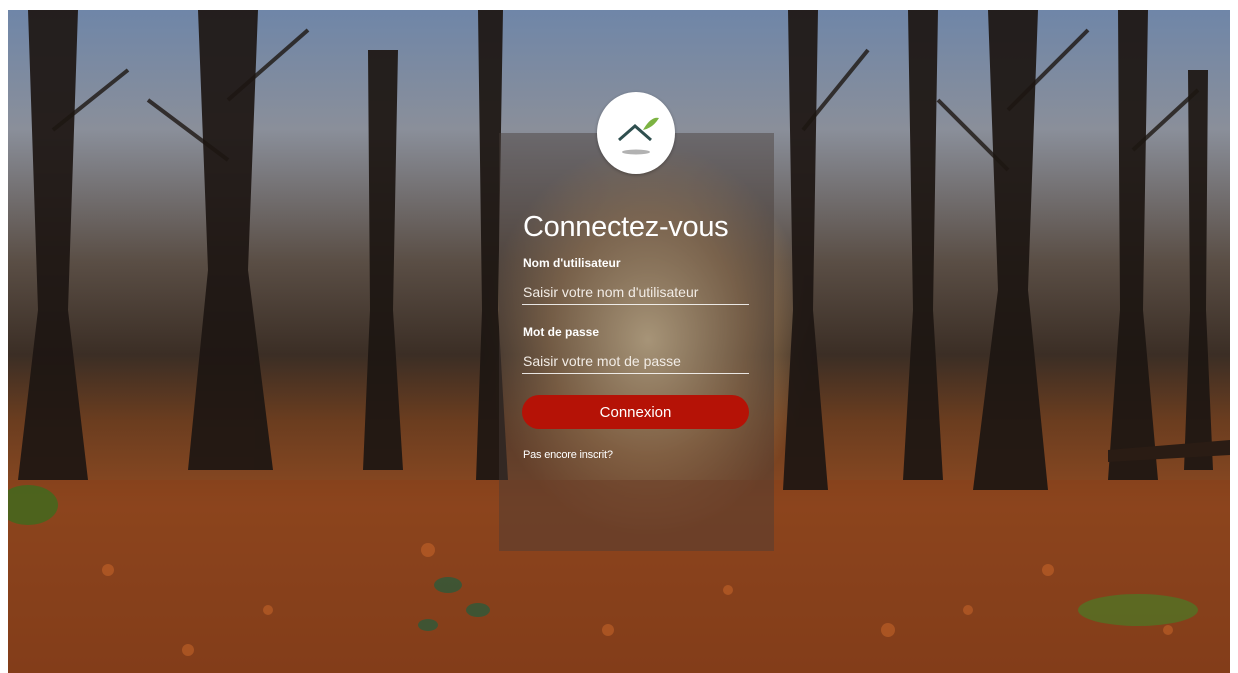 Image resolution: width=1238 pixels, height=673 pixels. Describe the element at coordinates (635, 412) in the screenshot. I see `login-button: Connexion` at that location.